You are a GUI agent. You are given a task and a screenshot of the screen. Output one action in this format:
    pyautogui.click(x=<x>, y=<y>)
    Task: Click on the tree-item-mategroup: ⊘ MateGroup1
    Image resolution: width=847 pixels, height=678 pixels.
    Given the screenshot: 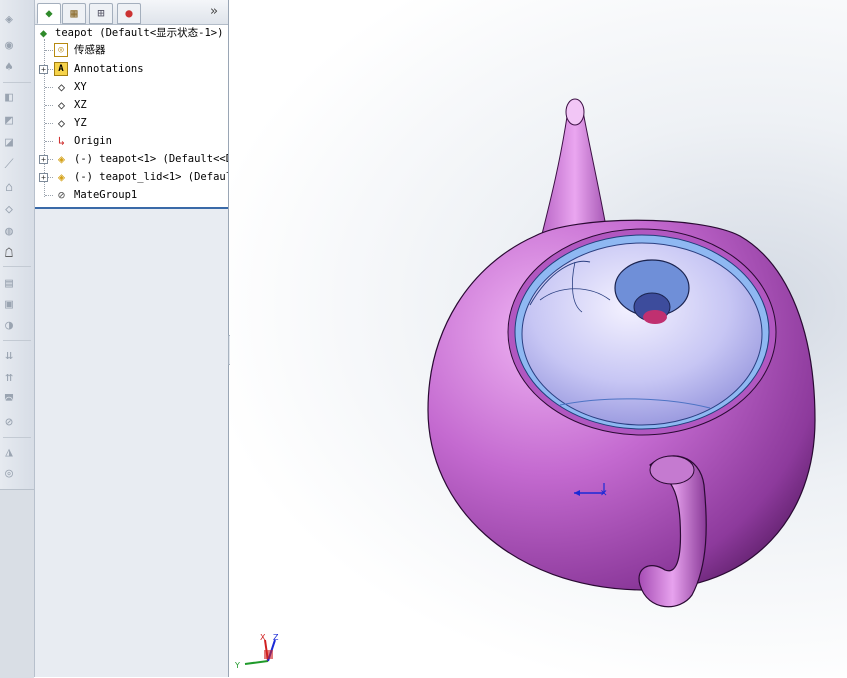 What is the action you would take?
    pyautogui.click(x=131, y=195)
    